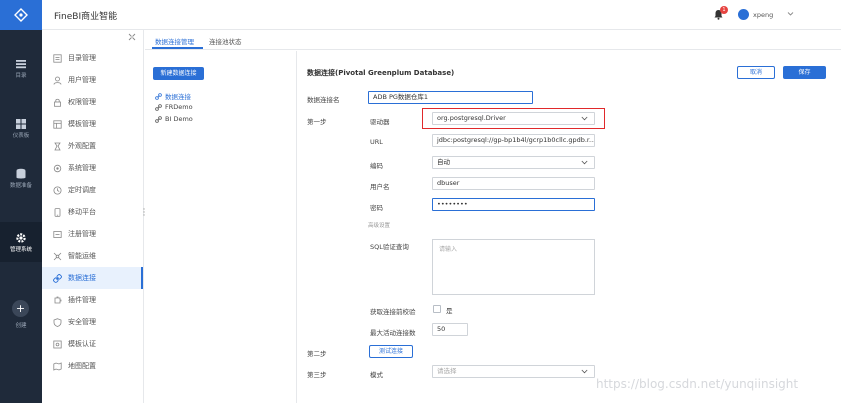 The height and width of the screenshot is (403, 841). Describe the element at coordinates (92, 190) in the screenshot. I see `sidebar-item-schedule: 定时调度` at that location.